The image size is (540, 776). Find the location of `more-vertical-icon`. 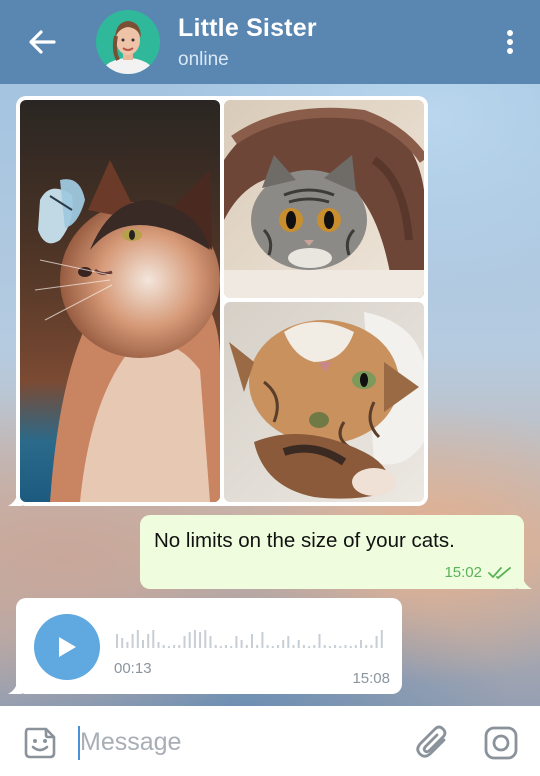

more-vertical-icon is located at coordinates (510, 33).